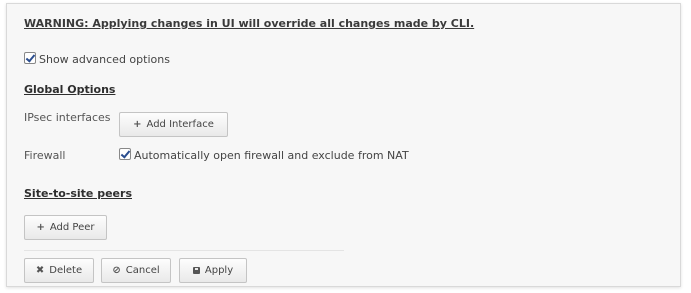 The width and height of the screenshot is (691, 293). I want to click on firewall-checkbox, so click(125, 154).